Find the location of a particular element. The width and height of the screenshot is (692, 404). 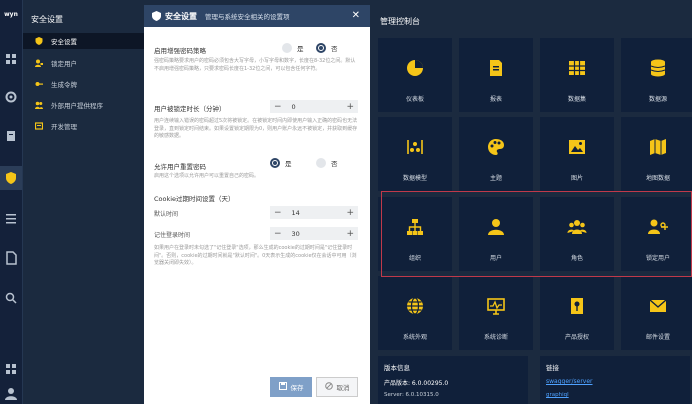

image-icon is located at coordinates (577, 147).